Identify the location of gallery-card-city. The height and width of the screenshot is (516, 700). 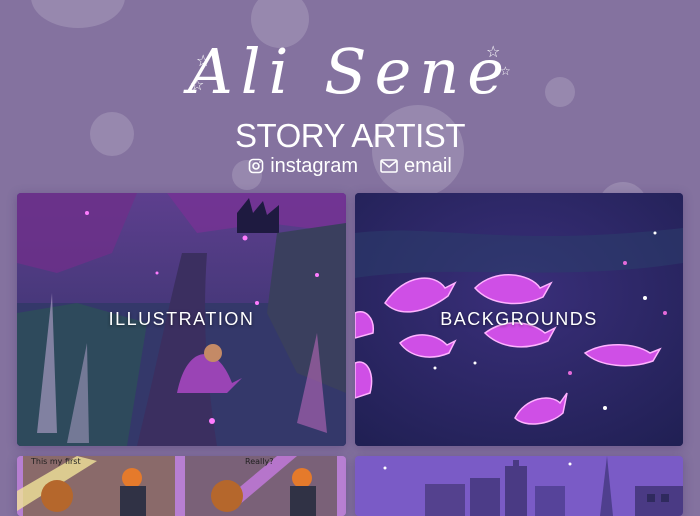
(519, 486).